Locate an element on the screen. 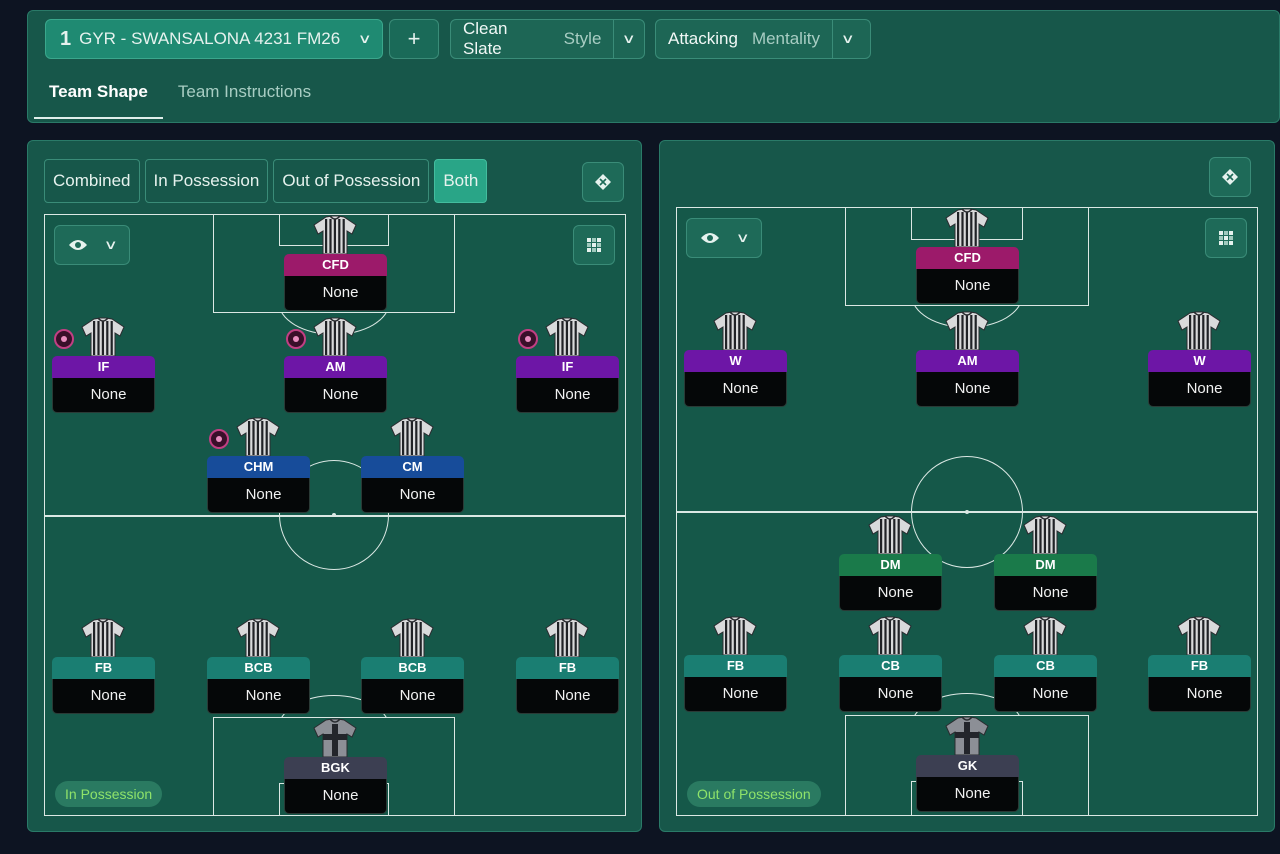  role-label: BGK is located at coordinates (335, 768).